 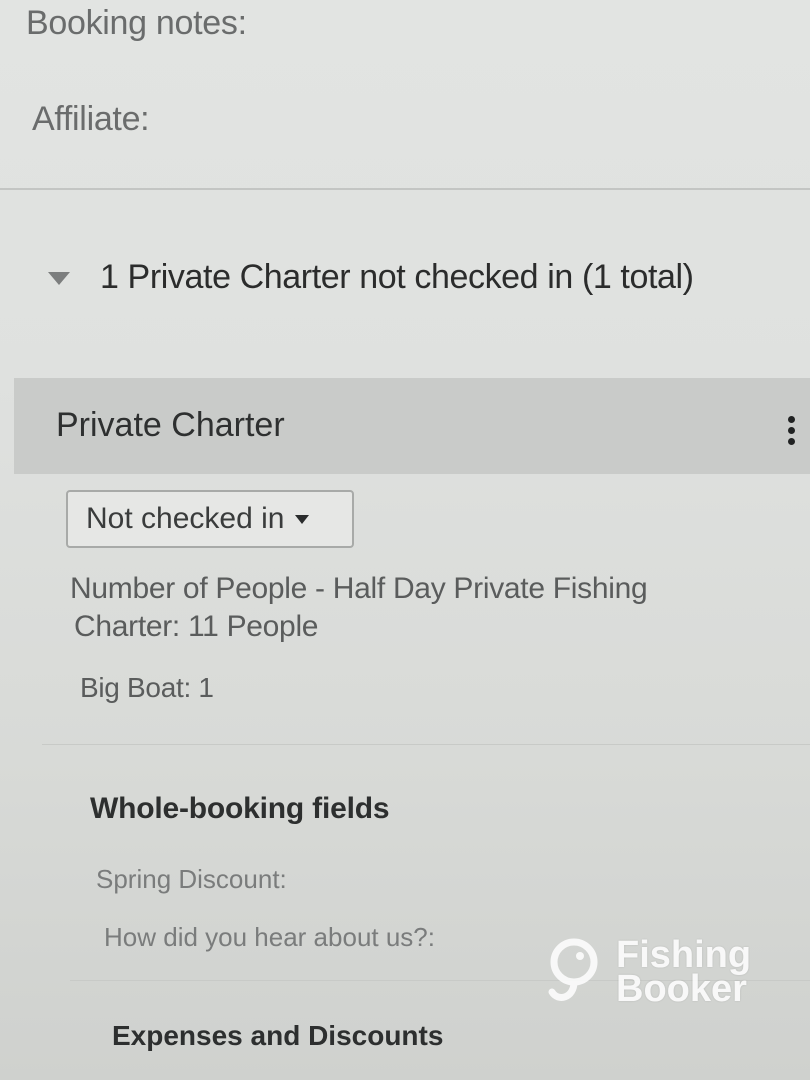 I want to click on fish-hook-logo-icon, so click(x=576, y=972).